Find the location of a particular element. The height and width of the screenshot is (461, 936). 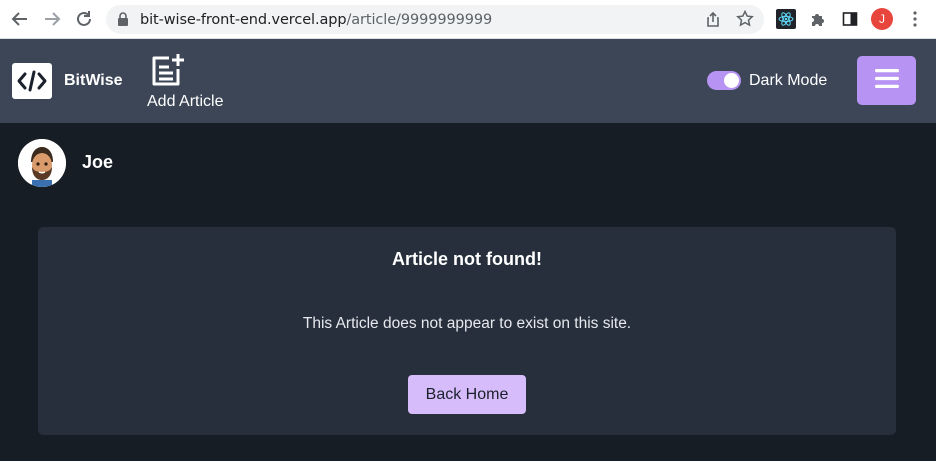

memoji-icon is located at coordinates (42, 163).